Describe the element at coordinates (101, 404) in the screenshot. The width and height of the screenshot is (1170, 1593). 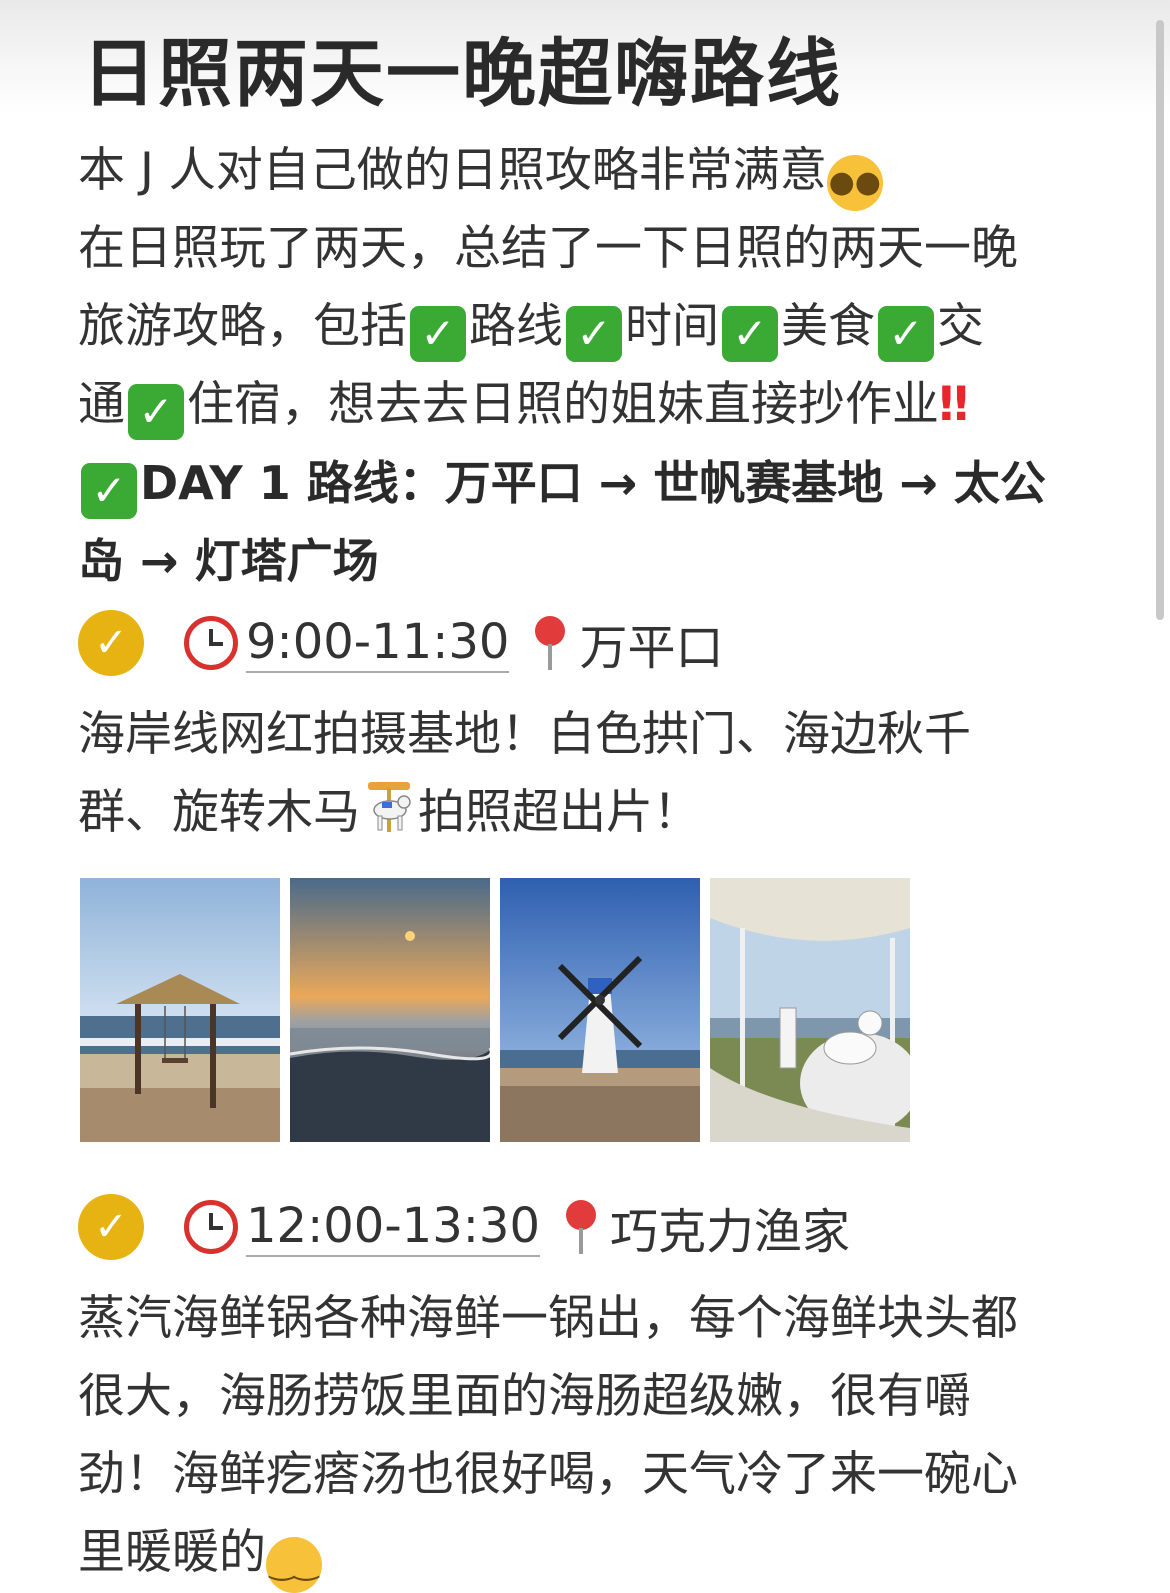
I see `intro-line-4-text-a: 通` at that location.